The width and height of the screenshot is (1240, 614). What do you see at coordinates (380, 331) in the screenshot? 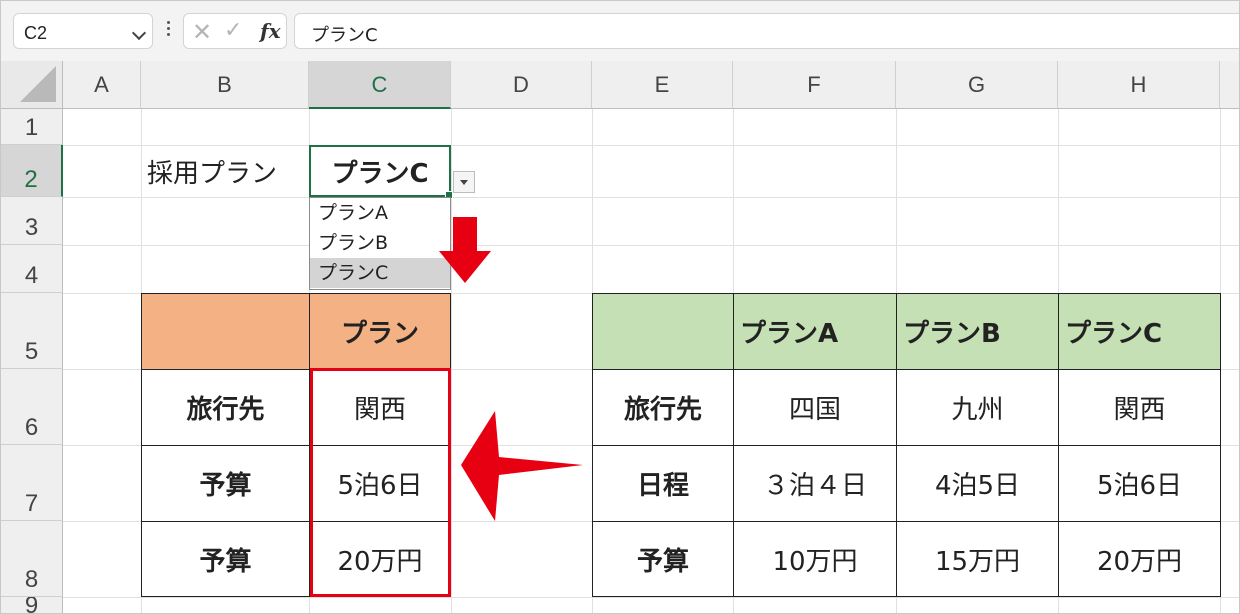
I see `left-table-header: プラン` at bounding box center [380, 331].